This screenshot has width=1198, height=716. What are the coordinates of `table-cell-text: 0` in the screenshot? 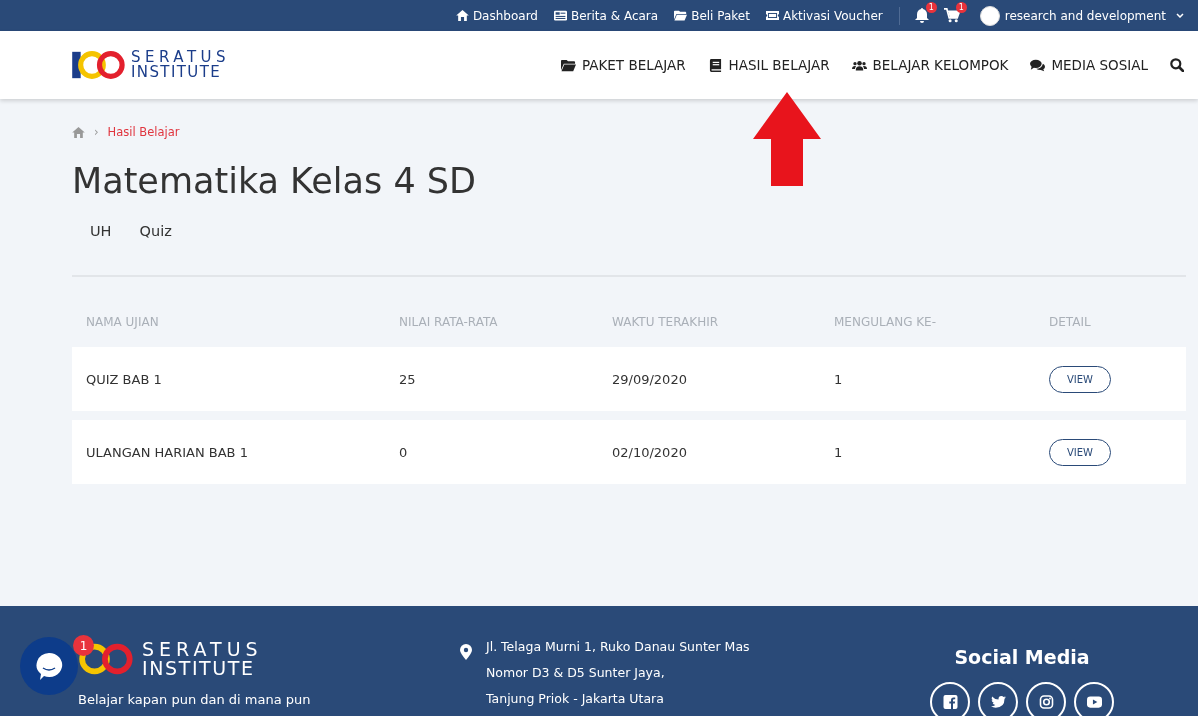 It's located at (404, 452).